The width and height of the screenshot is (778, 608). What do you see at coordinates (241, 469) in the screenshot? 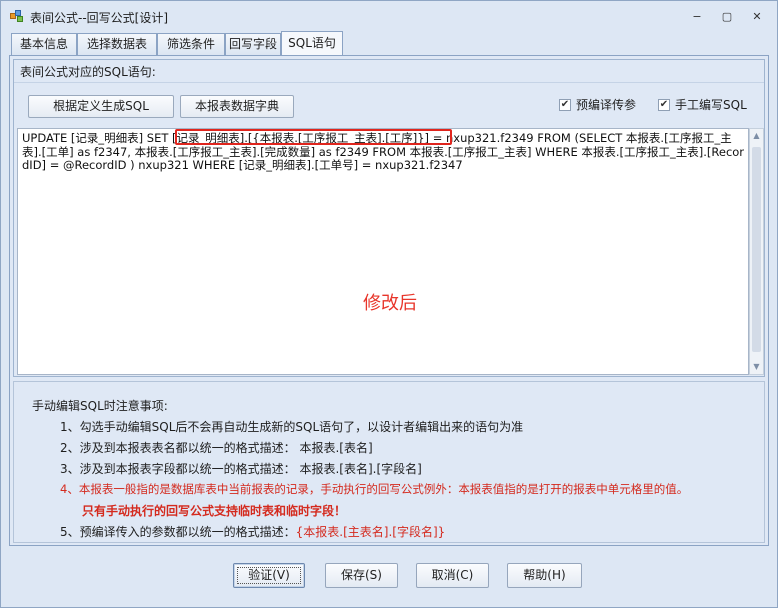
I see `note-item-3: 3、涉及到本报表字段都以统一的格式描述： 本报表.[表名].[字段名]` at bounding box center [241, 469].